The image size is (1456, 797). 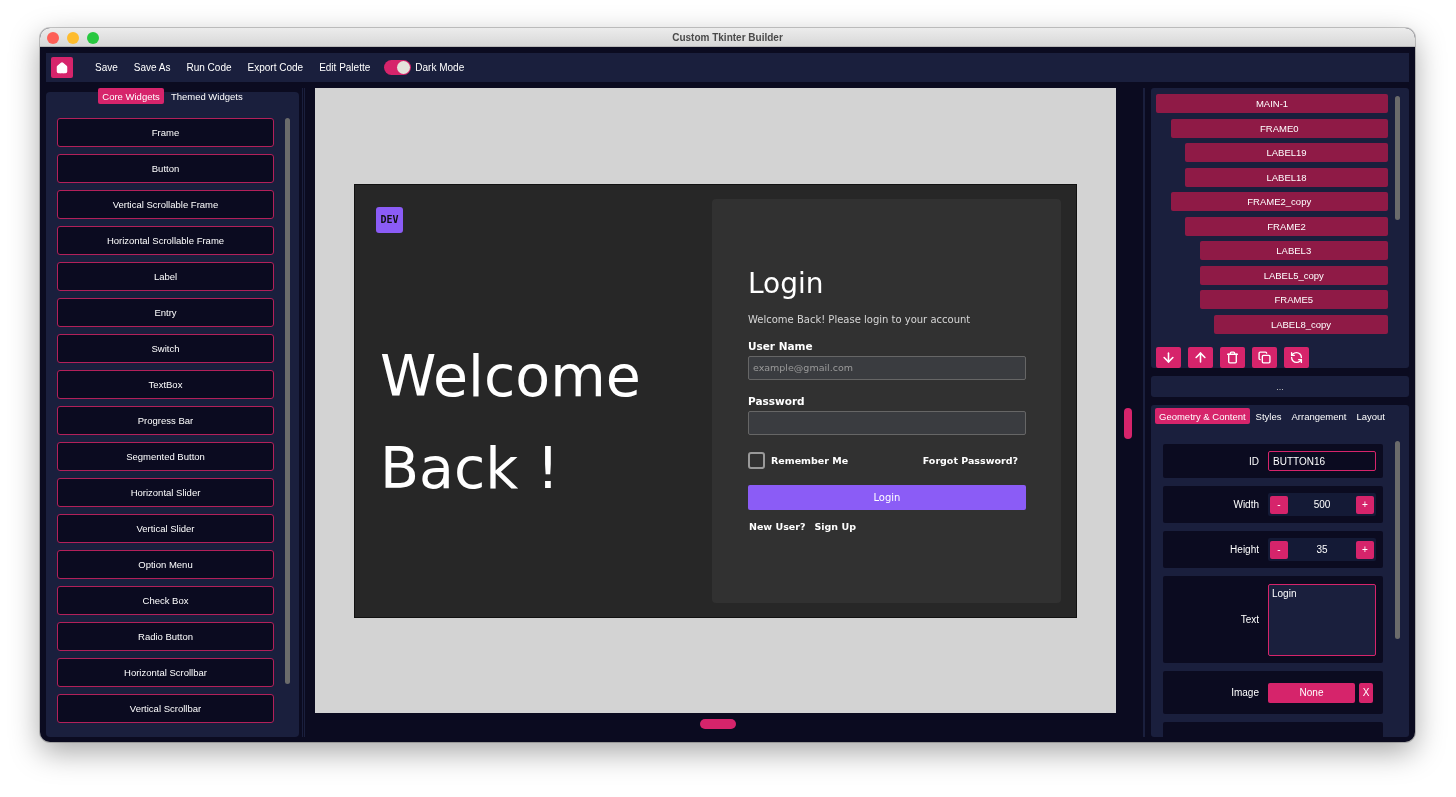 What do you see at coordinates (165, 492) in the screenshot?
I see `widget-button: Horizontal Slider` at bounding box center [165, 492].